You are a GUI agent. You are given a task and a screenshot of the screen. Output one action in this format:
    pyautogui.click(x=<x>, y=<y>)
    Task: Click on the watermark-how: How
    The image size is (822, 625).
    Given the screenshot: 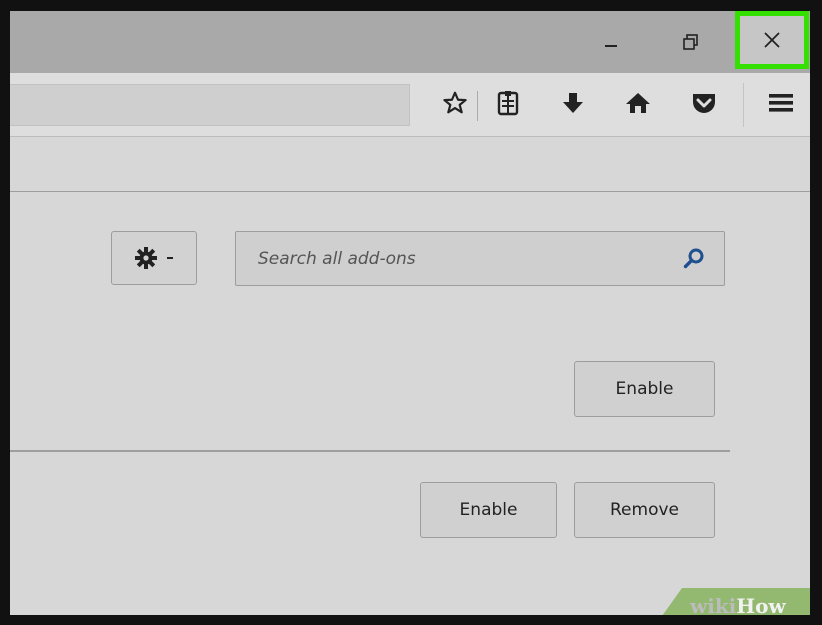 What is the action you would take?
    pyautogui.click(x=761, y=606)
    